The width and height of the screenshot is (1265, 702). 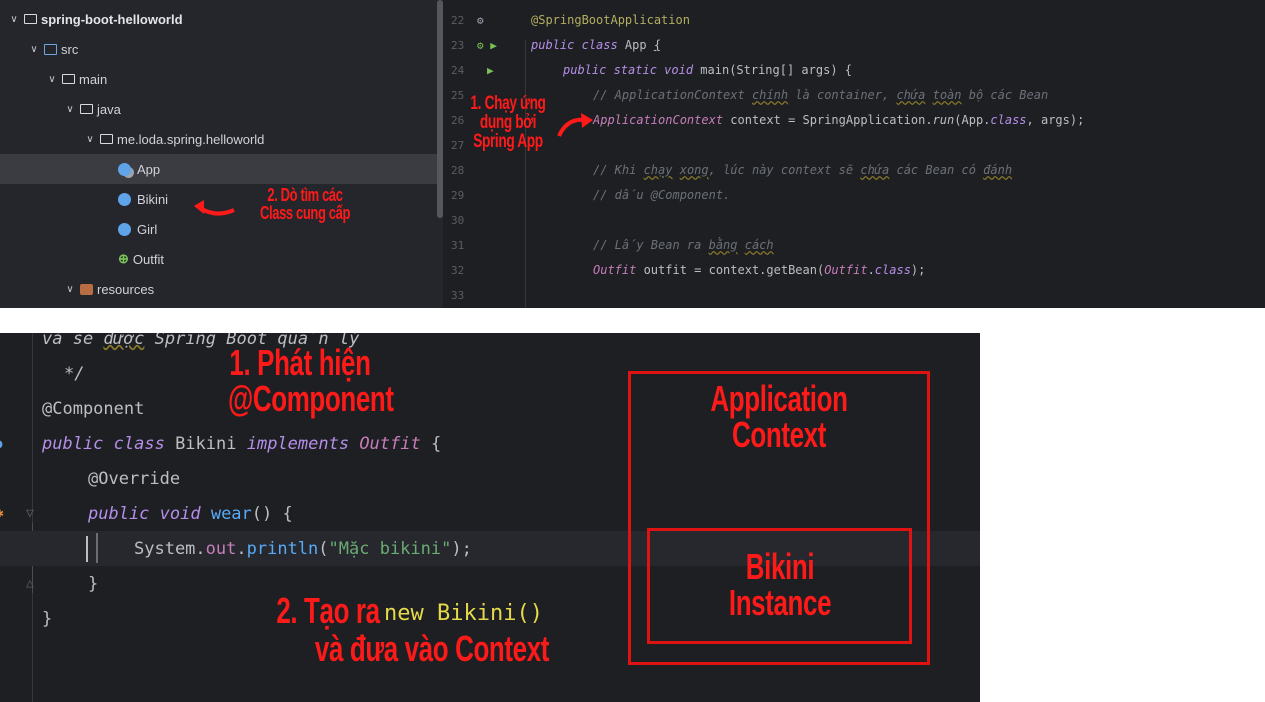 What do you see at coordinates (221, 169) in the screenshot?
I see `tree-item-app: App` at bounding box center [221, 169].